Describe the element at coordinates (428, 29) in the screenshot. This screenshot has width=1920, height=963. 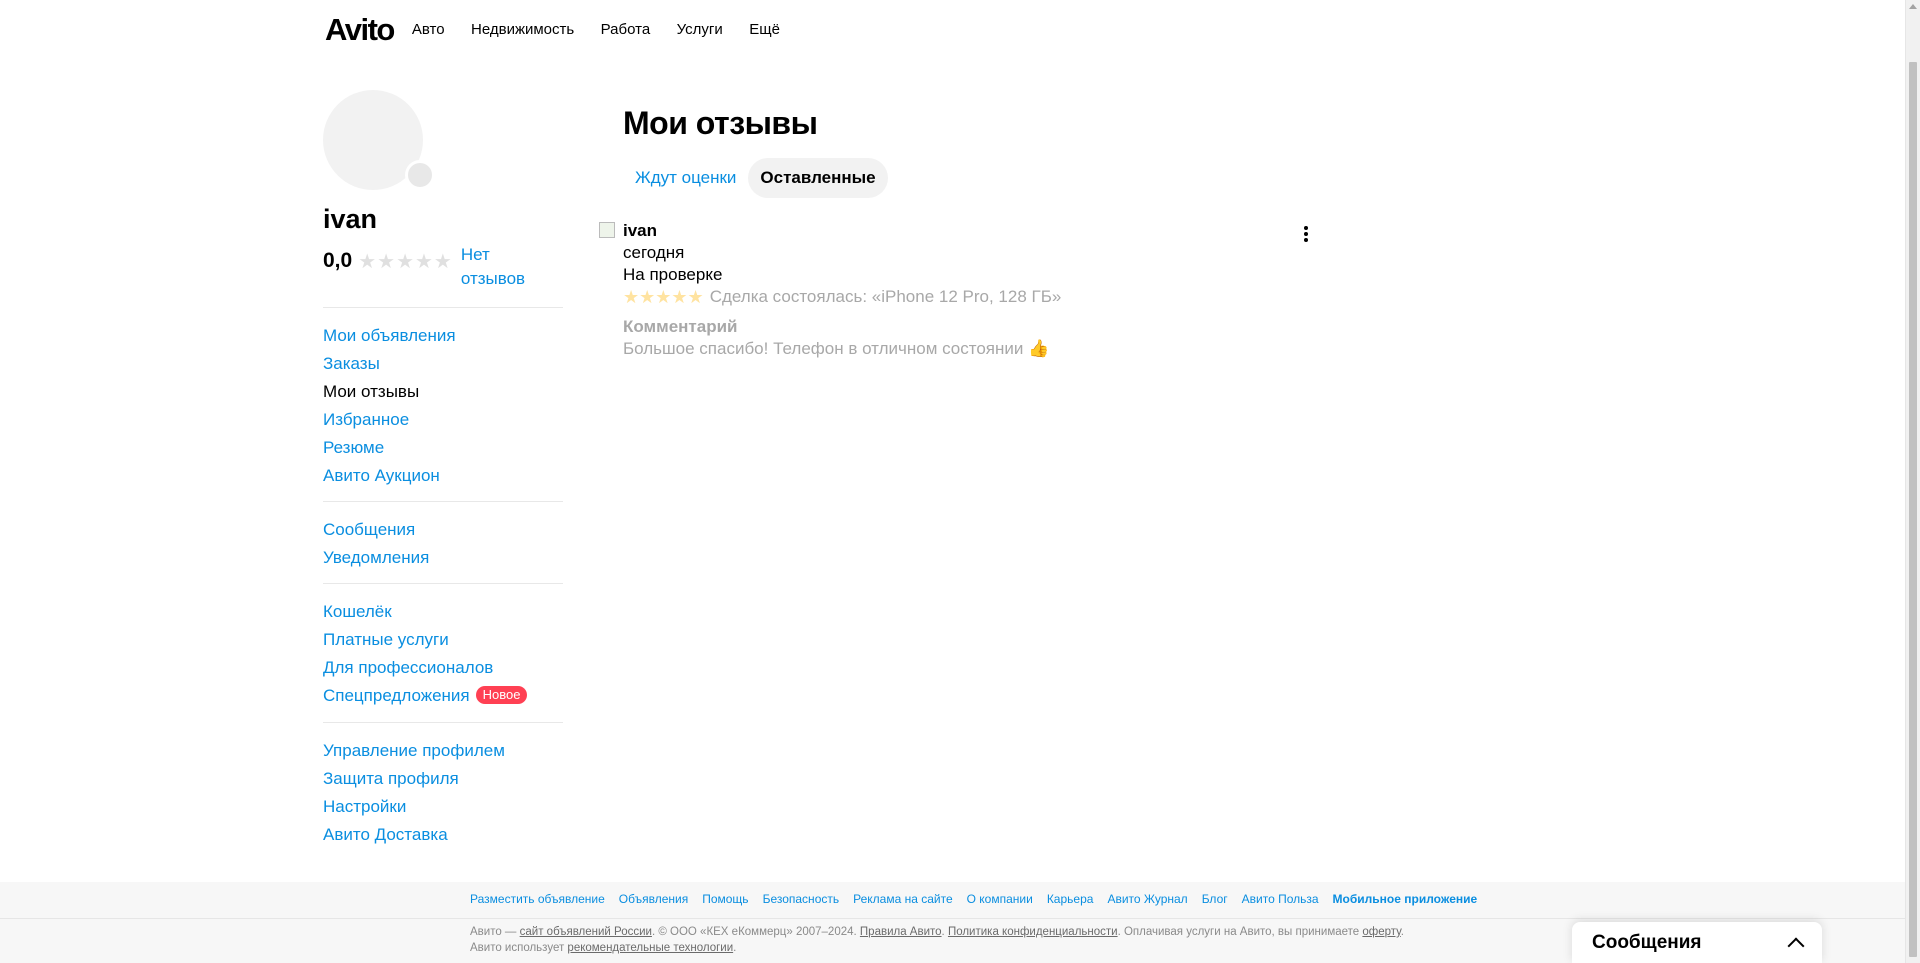
I see `nav-auto: Авто` at that location.